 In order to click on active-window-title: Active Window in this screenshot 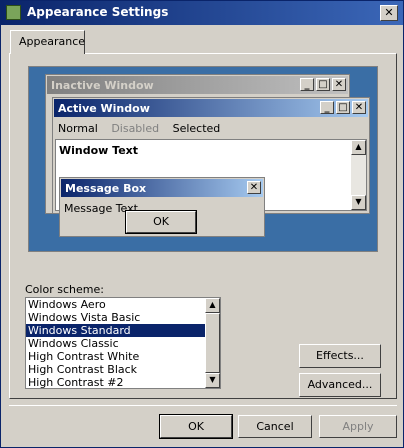, I will do `click(104, 108)`.